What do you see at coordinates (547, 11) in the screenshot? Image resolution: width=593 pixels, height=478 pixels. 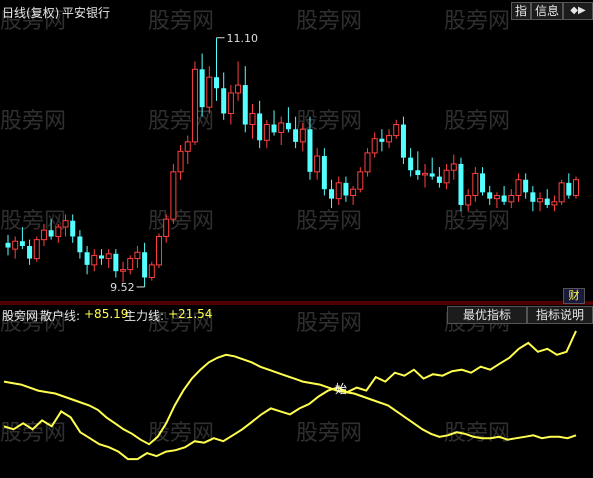 I see `info-button: 信息` at bounding box center [547, 11].